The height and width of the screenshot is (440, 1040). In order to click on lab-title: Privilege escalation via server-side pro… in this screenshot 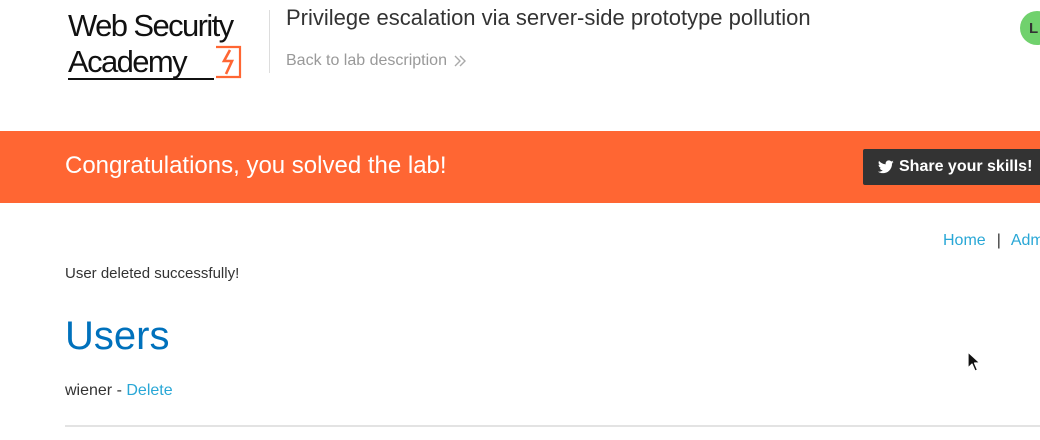, I will do `click(548, 17)`.